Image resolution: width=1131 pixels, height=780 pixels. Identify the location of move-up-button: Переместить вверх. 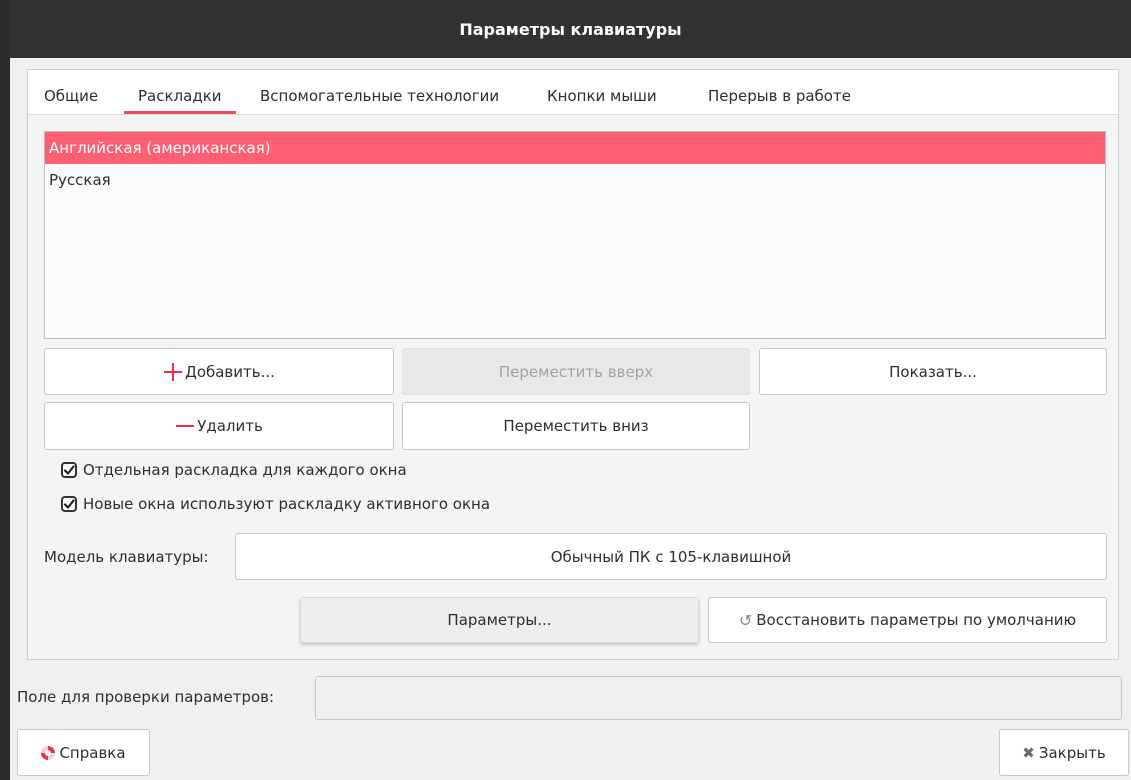
(576, 371).